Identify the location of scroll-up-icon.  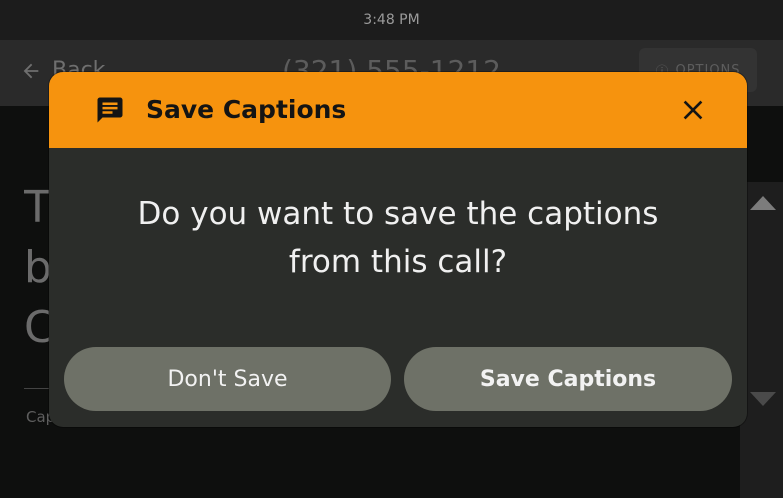
(763, 203).